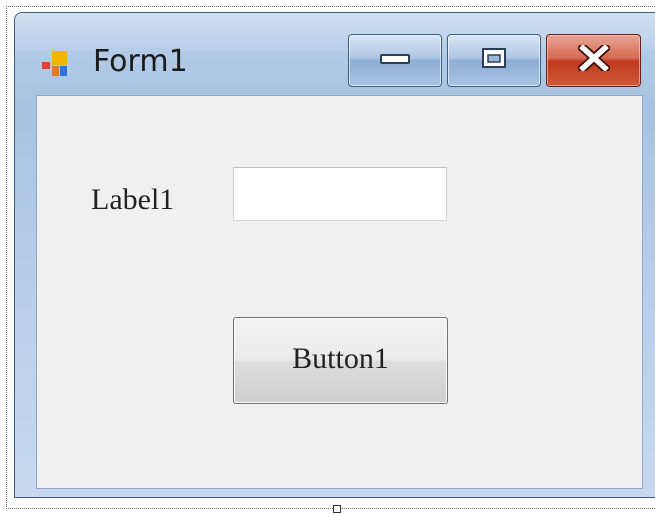  What do you see at coordinates (337, 509) in the screenshot?
I see `resize-handle` at bounding box center [337, 509].